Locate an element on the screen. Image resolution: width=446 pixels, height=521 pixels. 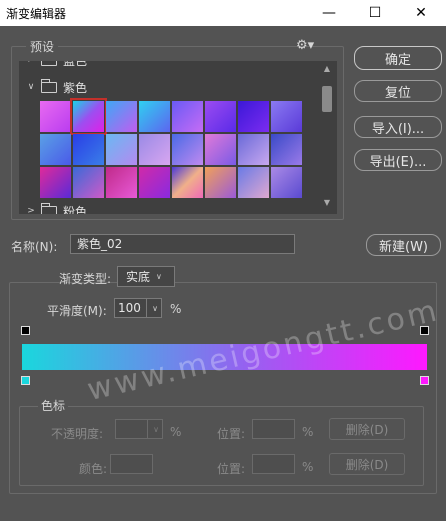
color-label: 颜色: is located at coordinates (93, 469).